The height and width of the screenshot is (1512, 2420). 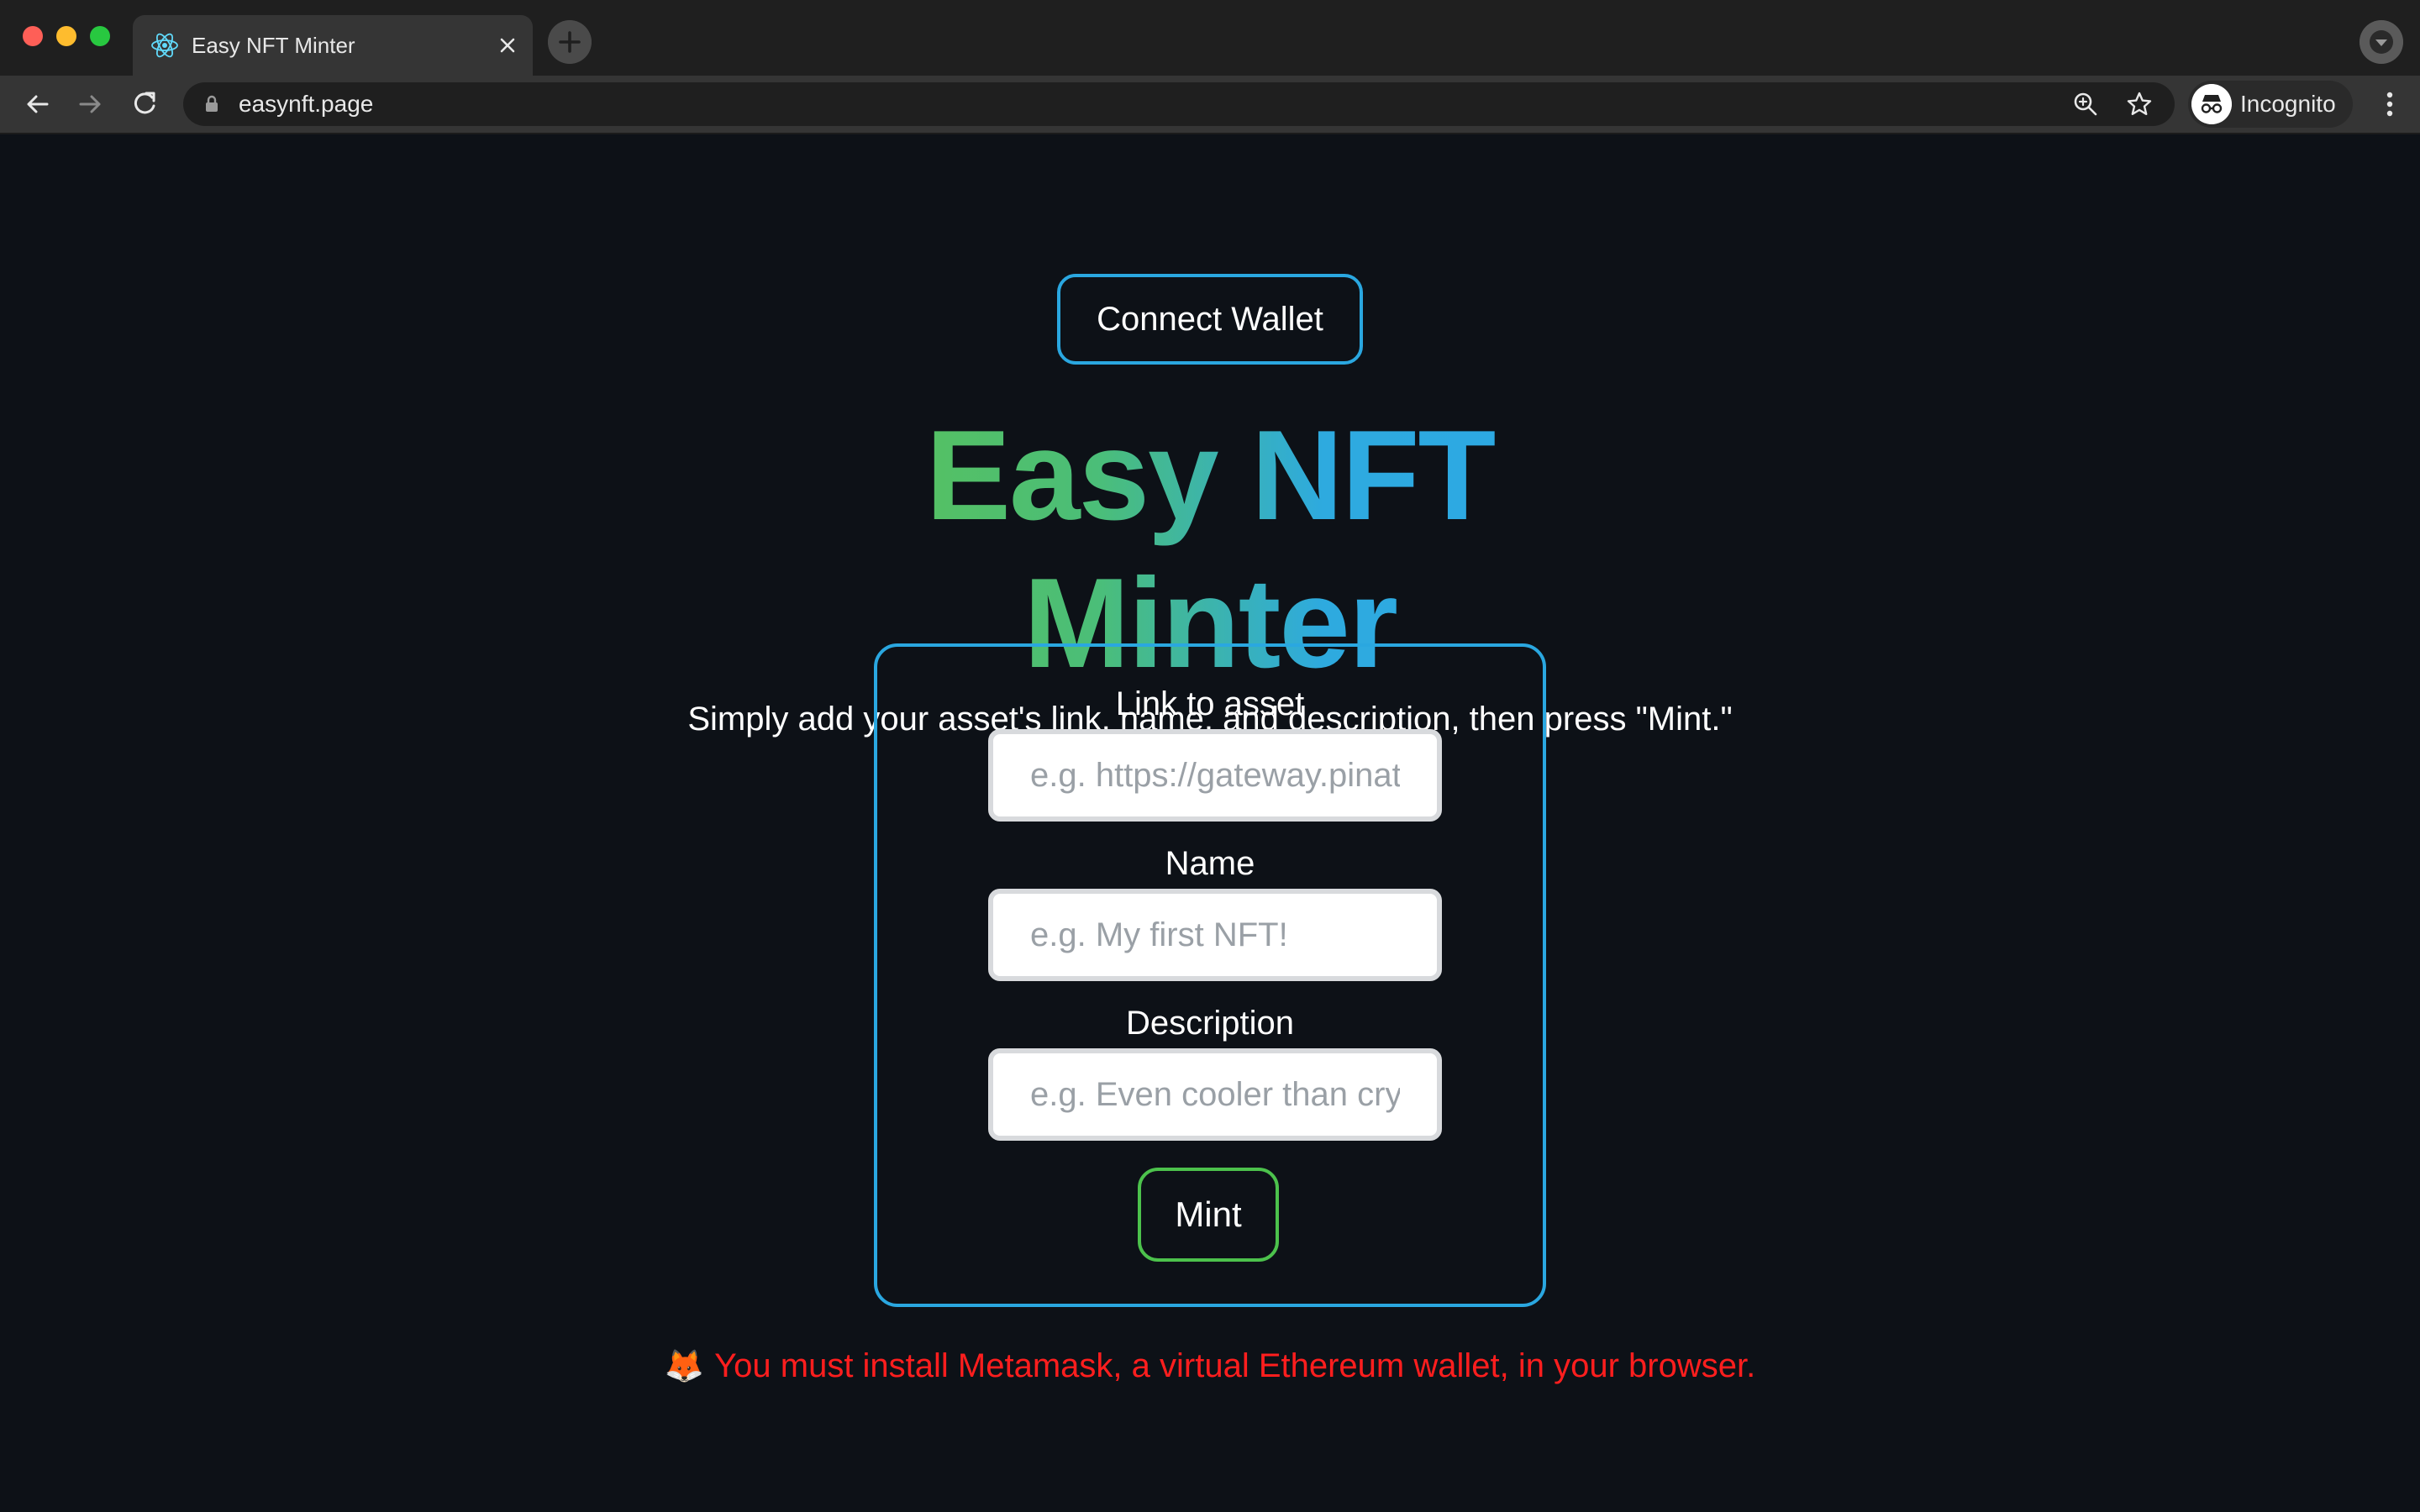 I want to click on new-tab-button, so click(x=570, y=42).